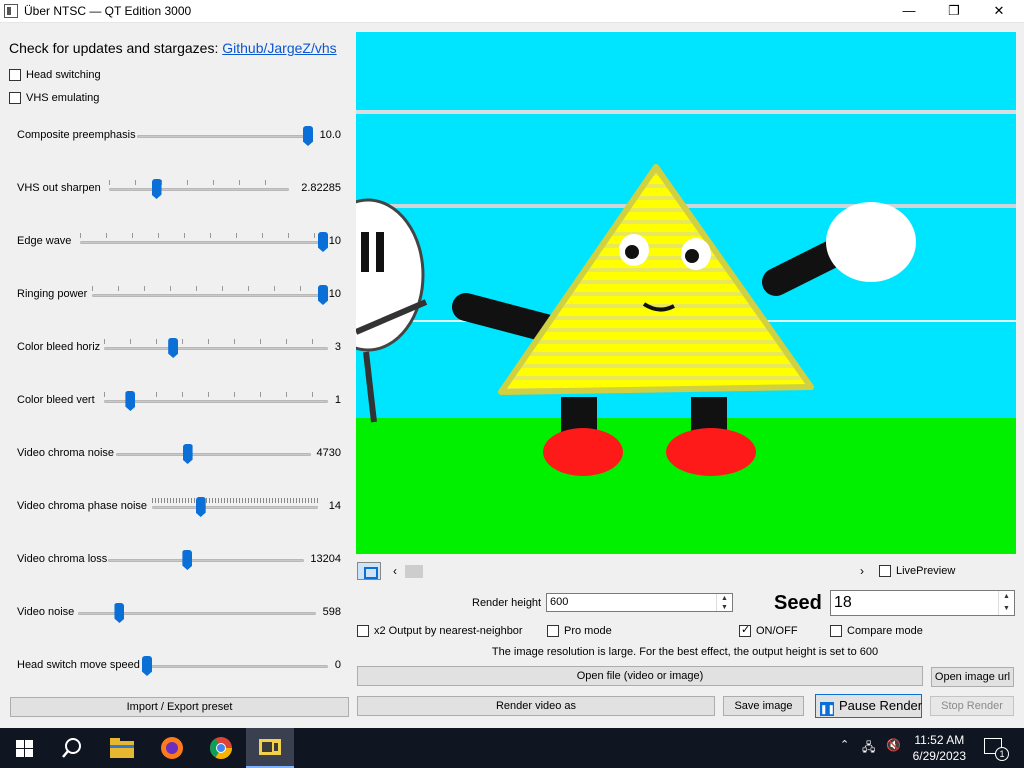 The image size is (1024, 768). Describe the element at coordinates (999, 11) in the screenshot. I see `close-button: ✕` at that location.